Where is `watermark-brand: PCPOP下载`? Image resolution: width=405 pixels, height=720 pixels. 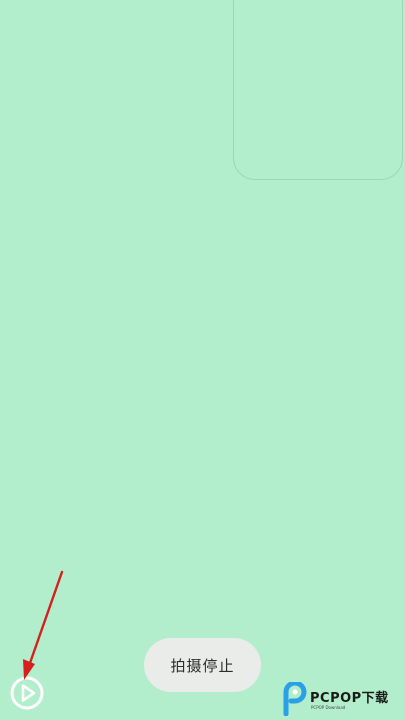 watermark-brand: PCPOP下载 is located at coordinates (349, 698).